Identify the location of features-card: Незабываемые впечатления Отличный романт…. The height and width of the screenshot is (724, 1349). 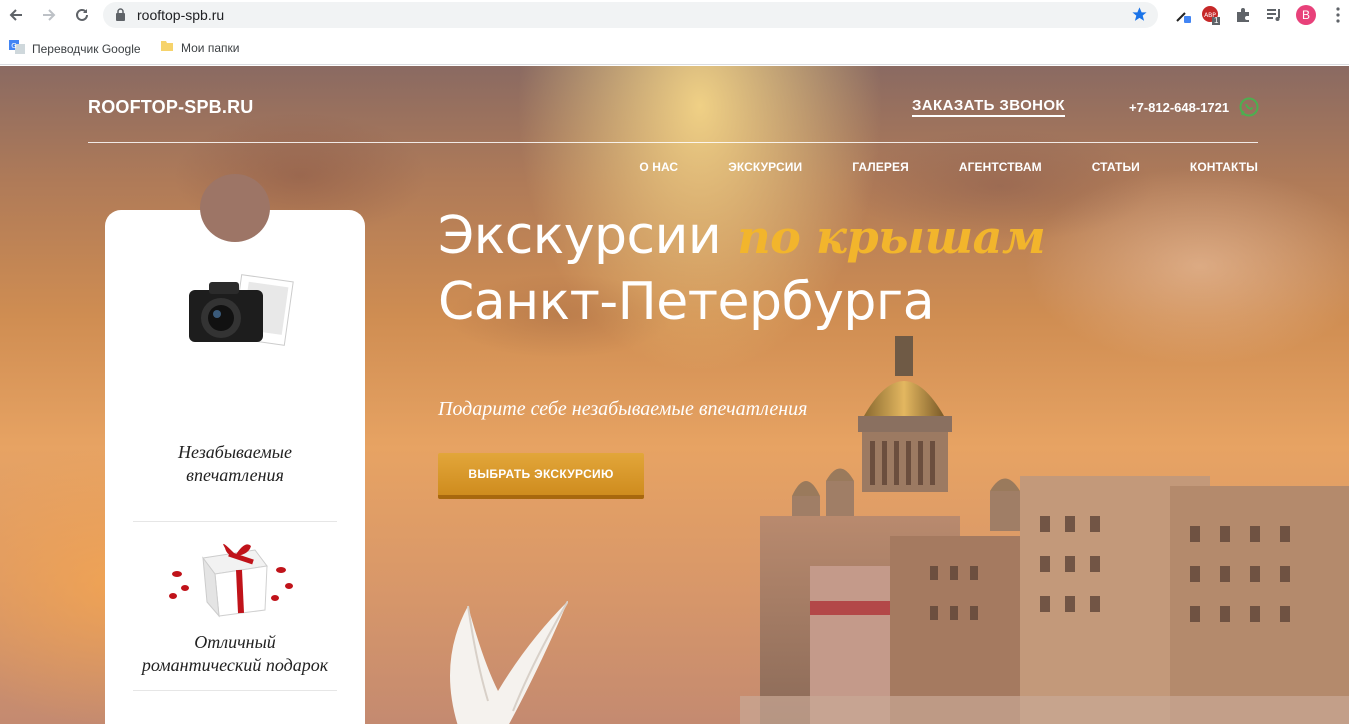
(235, 467).